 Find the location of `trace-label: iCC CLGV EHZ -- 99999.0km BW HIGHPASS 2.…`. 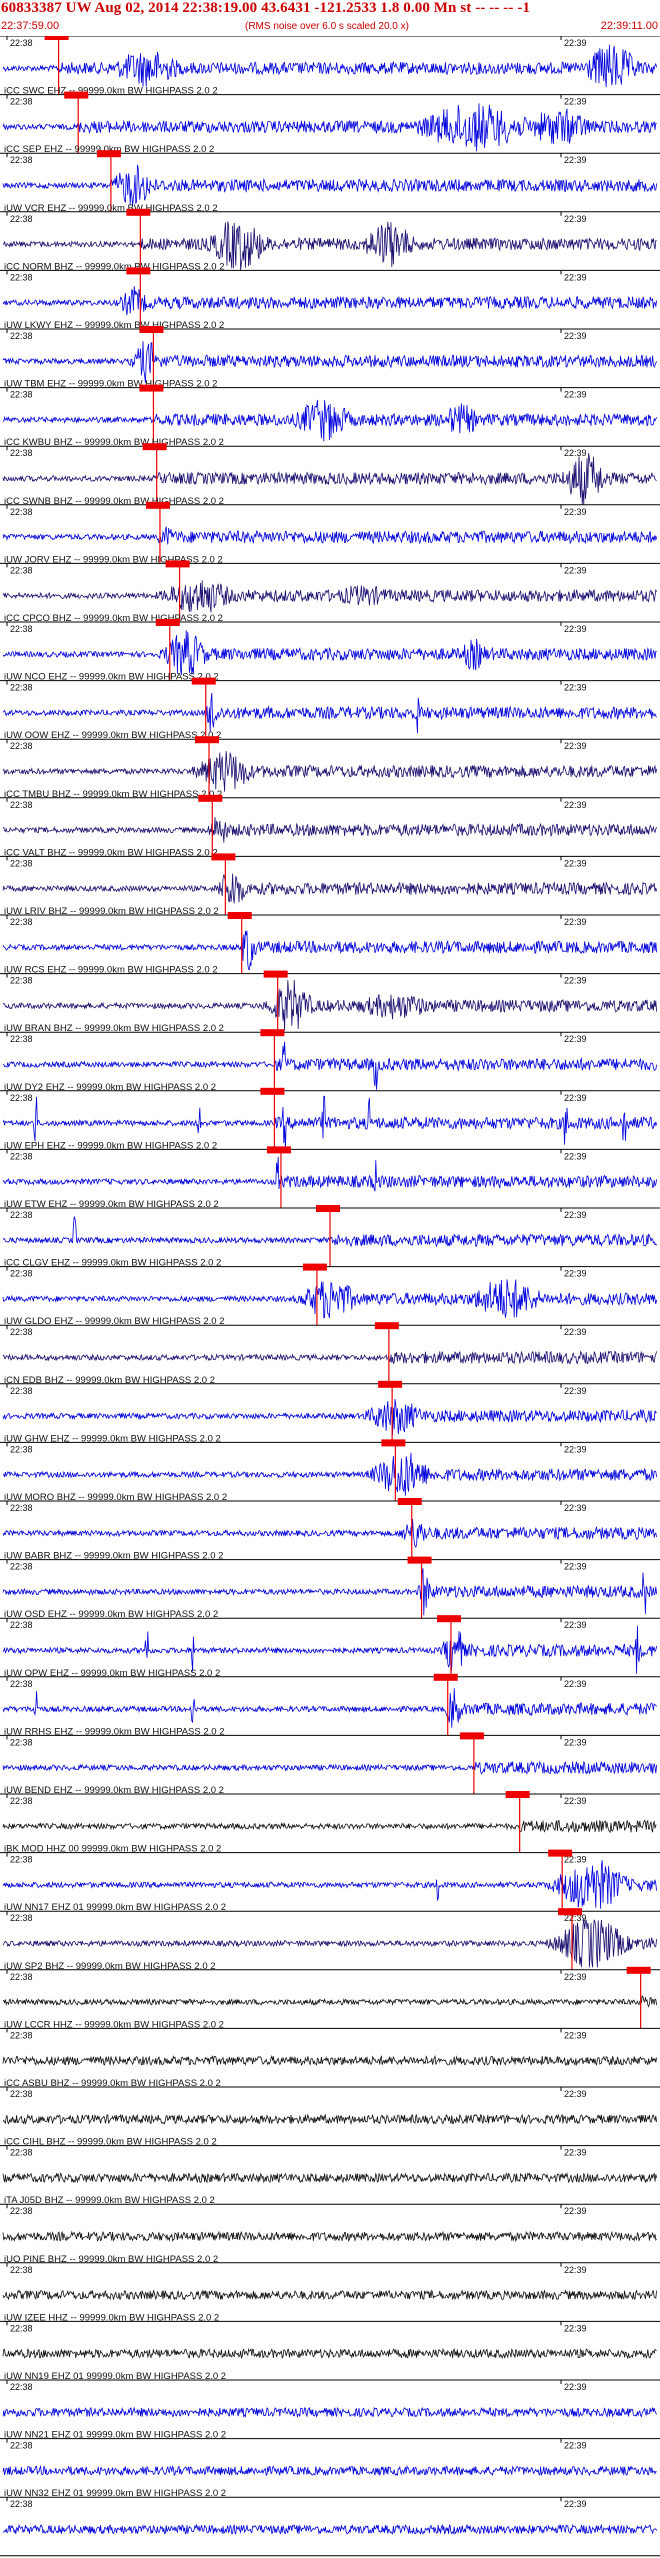

trace-label: iCC CLGV EHZ -- 99999.0km BW HIGHPASS 2.… is located at coordinates (112, 1263).